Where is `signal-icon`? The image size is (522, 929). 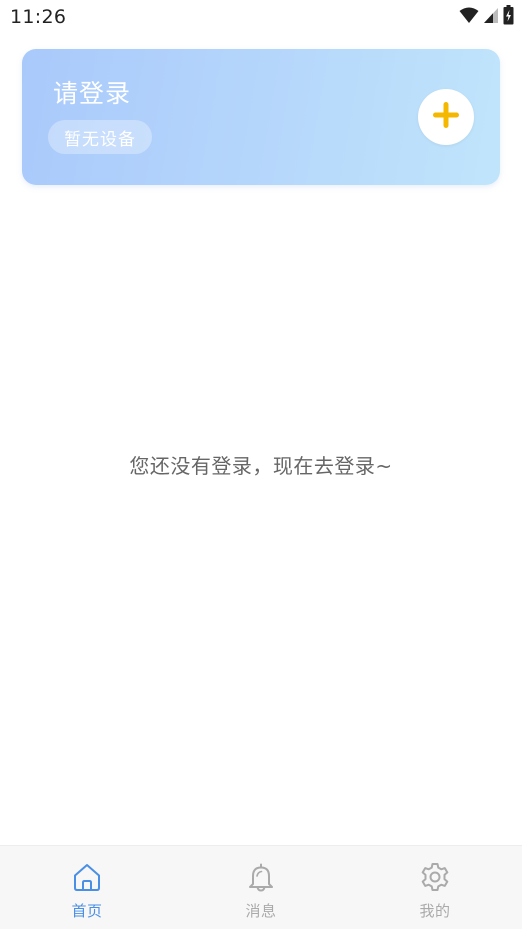
signal-icon is located at coordinates (491, 17).